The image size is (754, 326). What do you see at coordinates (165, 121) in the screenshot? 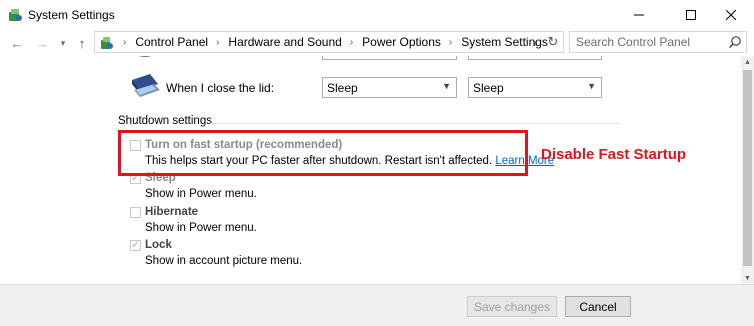
I see `shutdown-settings-heading: Shutdown settings` at bounding box center [165, 121].